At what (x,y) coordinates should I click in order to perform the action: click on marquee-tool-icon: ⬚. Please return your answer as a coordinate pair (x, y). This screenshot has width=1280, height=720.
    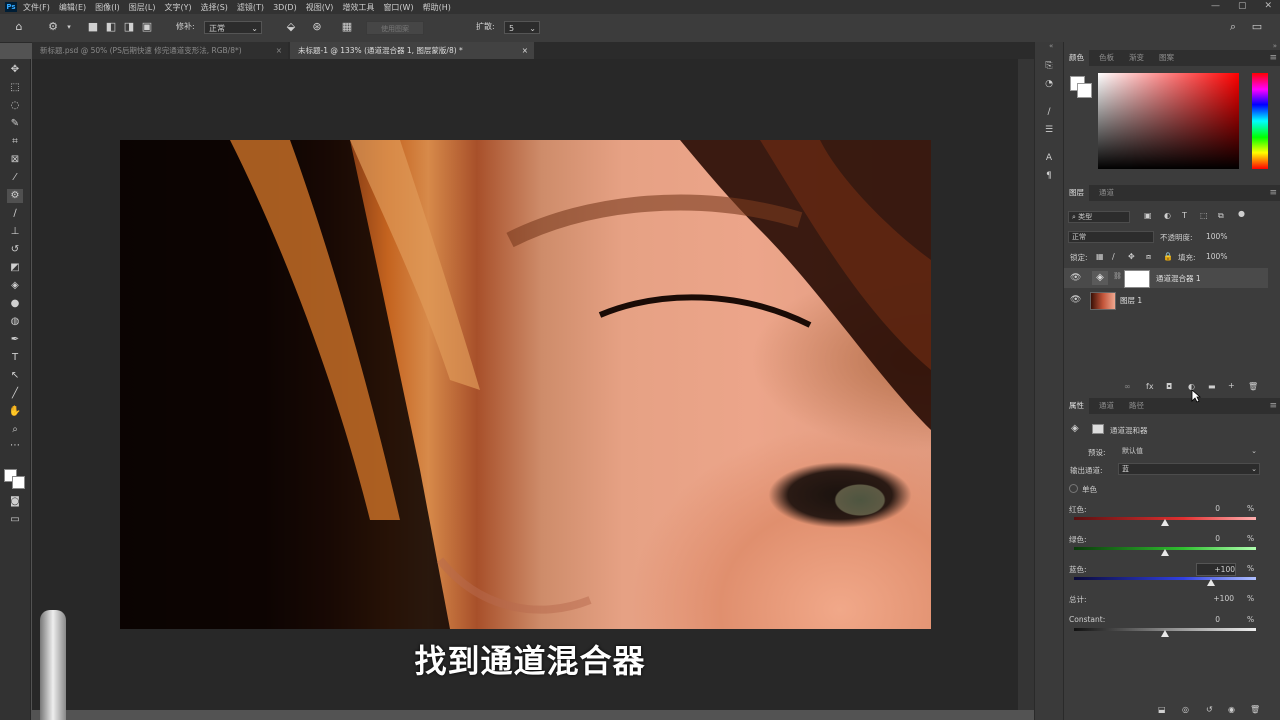
    Looking at the image, I should click on (15, 88).